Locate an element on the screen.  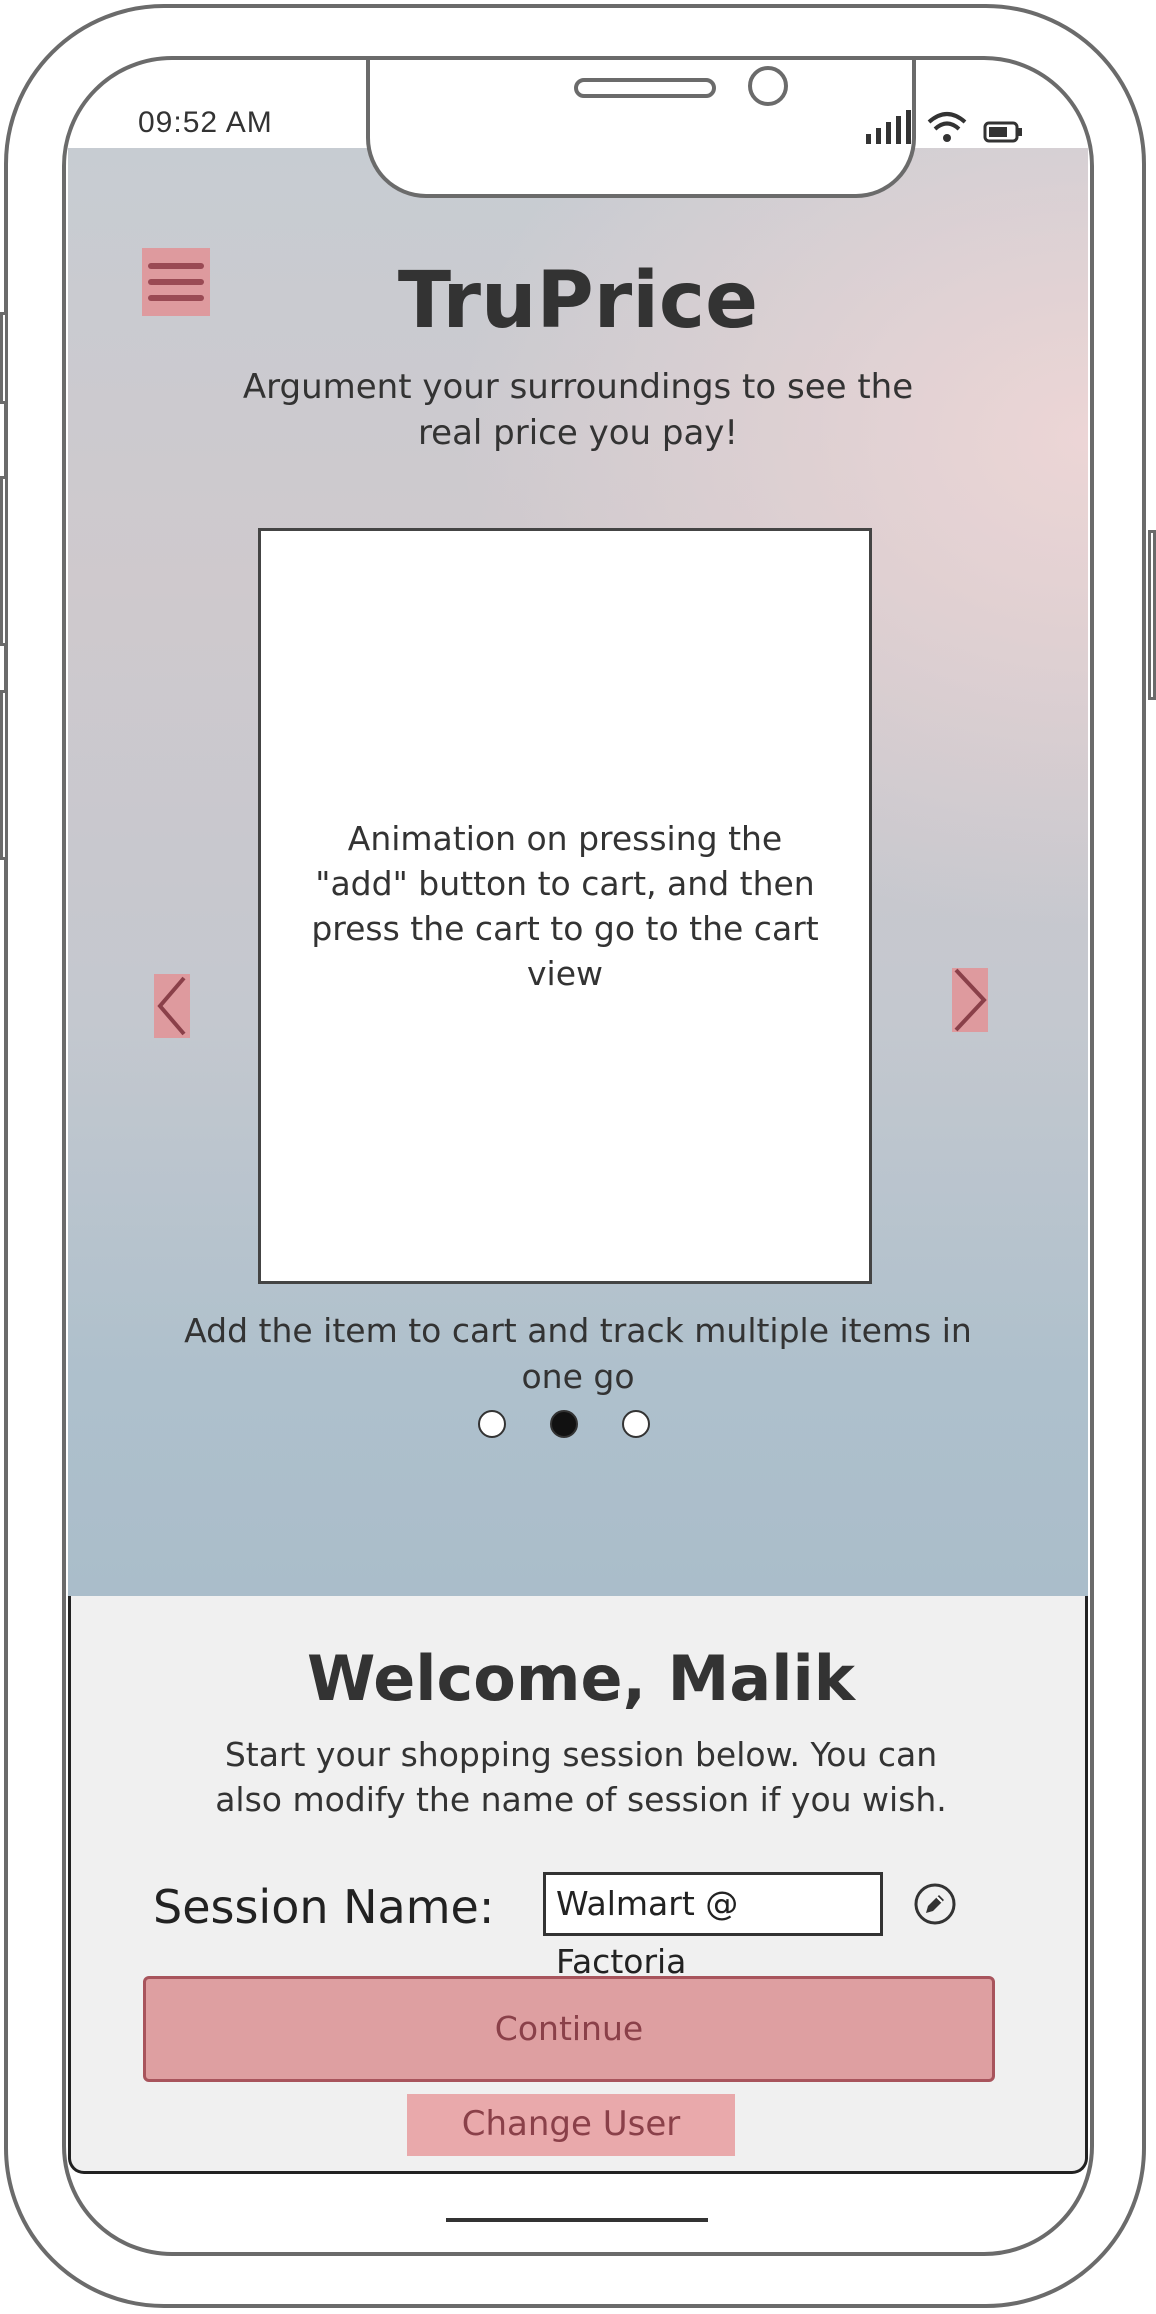
home-indicator is located at coordinates (577, 2220).